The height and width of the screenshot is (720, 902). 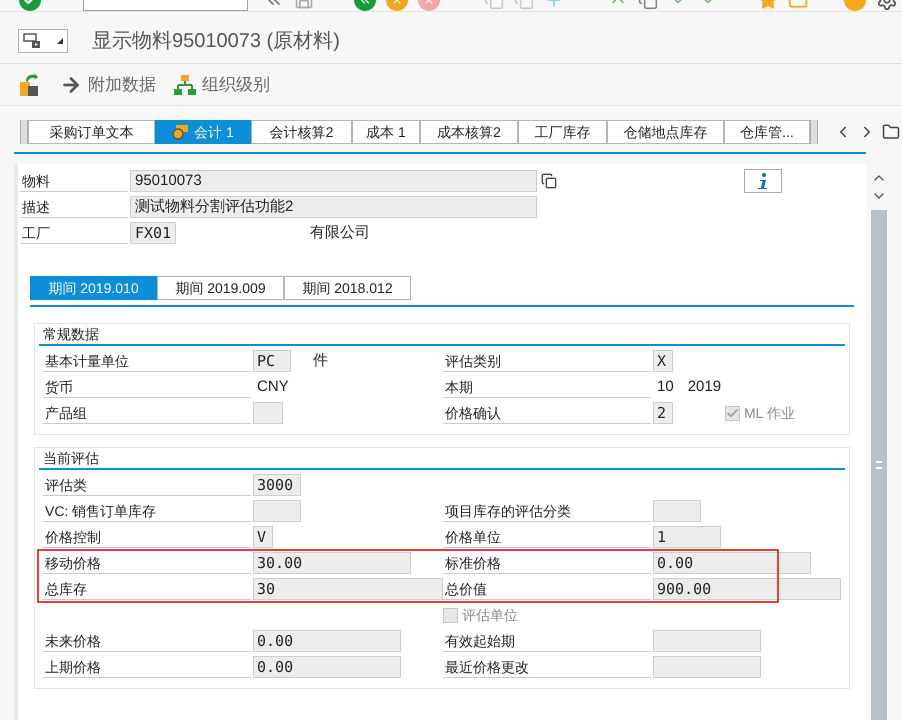 What do you see at coordinates (547, 361) in the screenshot?
I see `field-label: 评估类别` at bounding box center [547, 361].